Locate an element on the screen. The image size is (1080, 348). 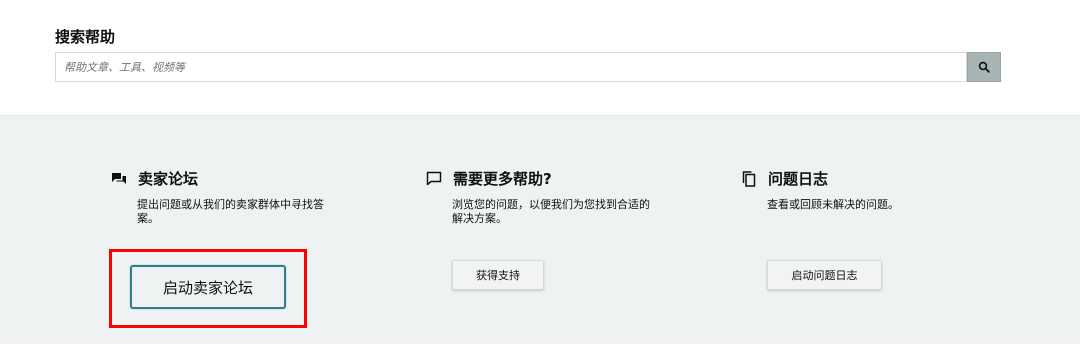
card-title: 需要更多帮助? is located at coordinates (502, 179).